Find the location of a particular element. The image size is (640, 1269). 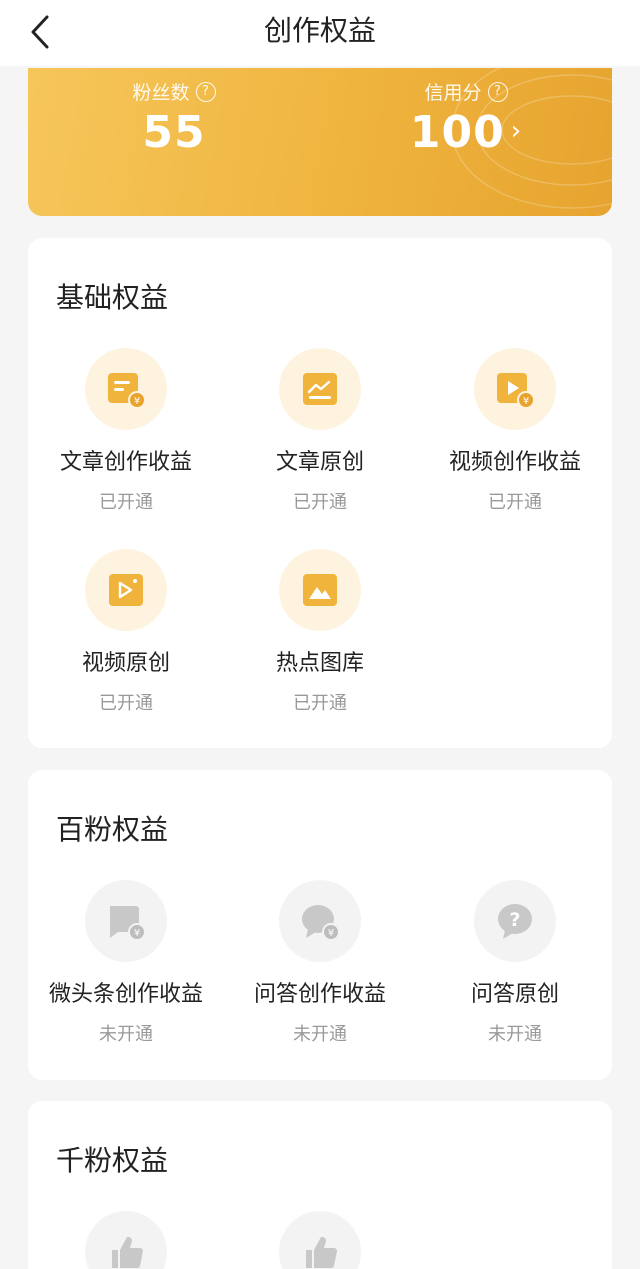

micro-post-income-icon: ¥ is located at coordinates (128, 923).